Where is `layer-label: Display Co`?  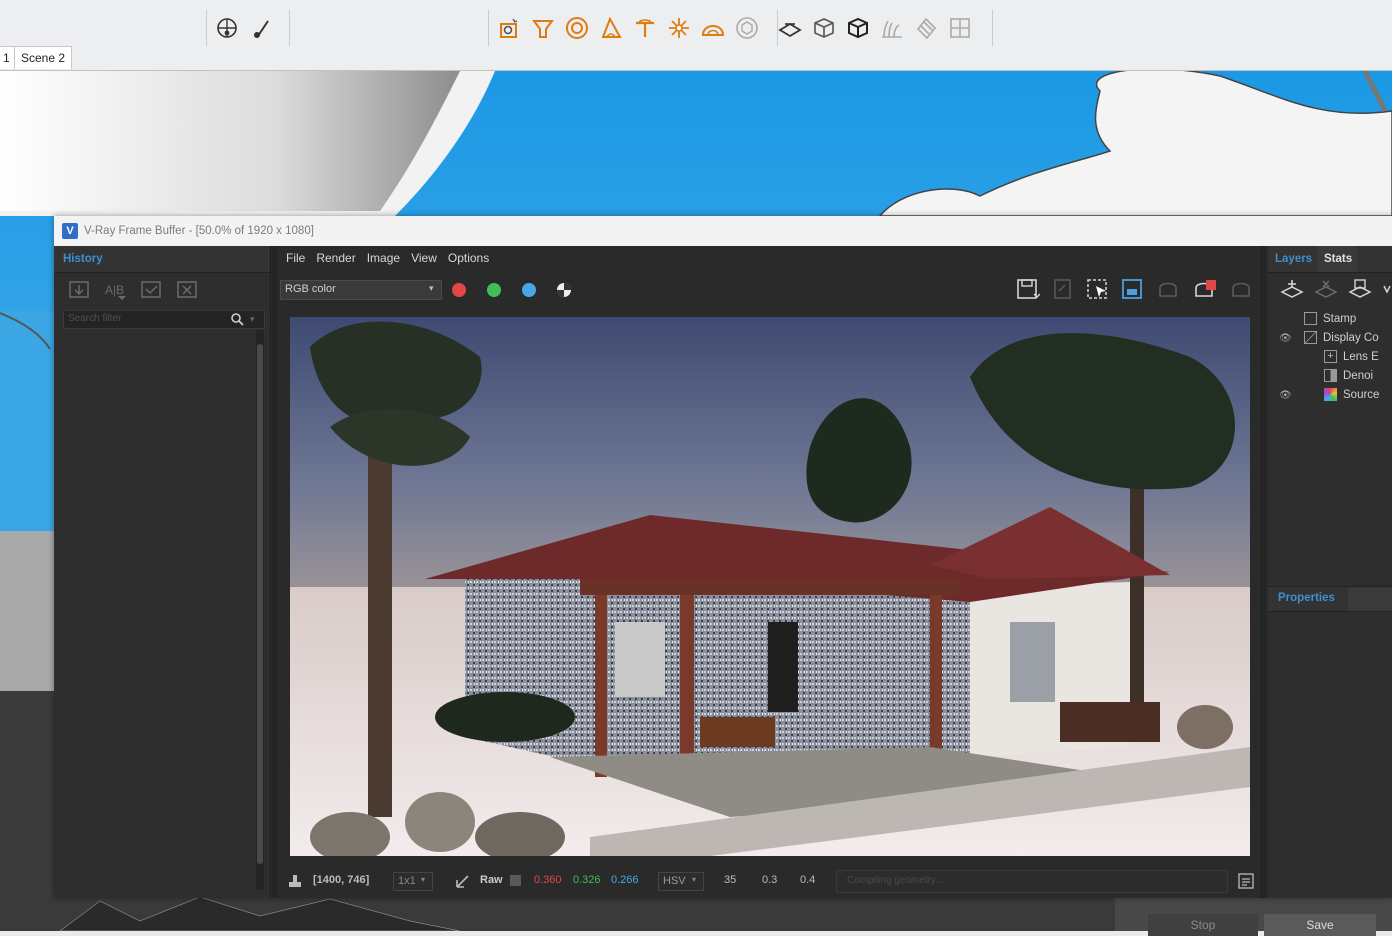 layer-label: Display Co is located at coordinates (1351, 338).